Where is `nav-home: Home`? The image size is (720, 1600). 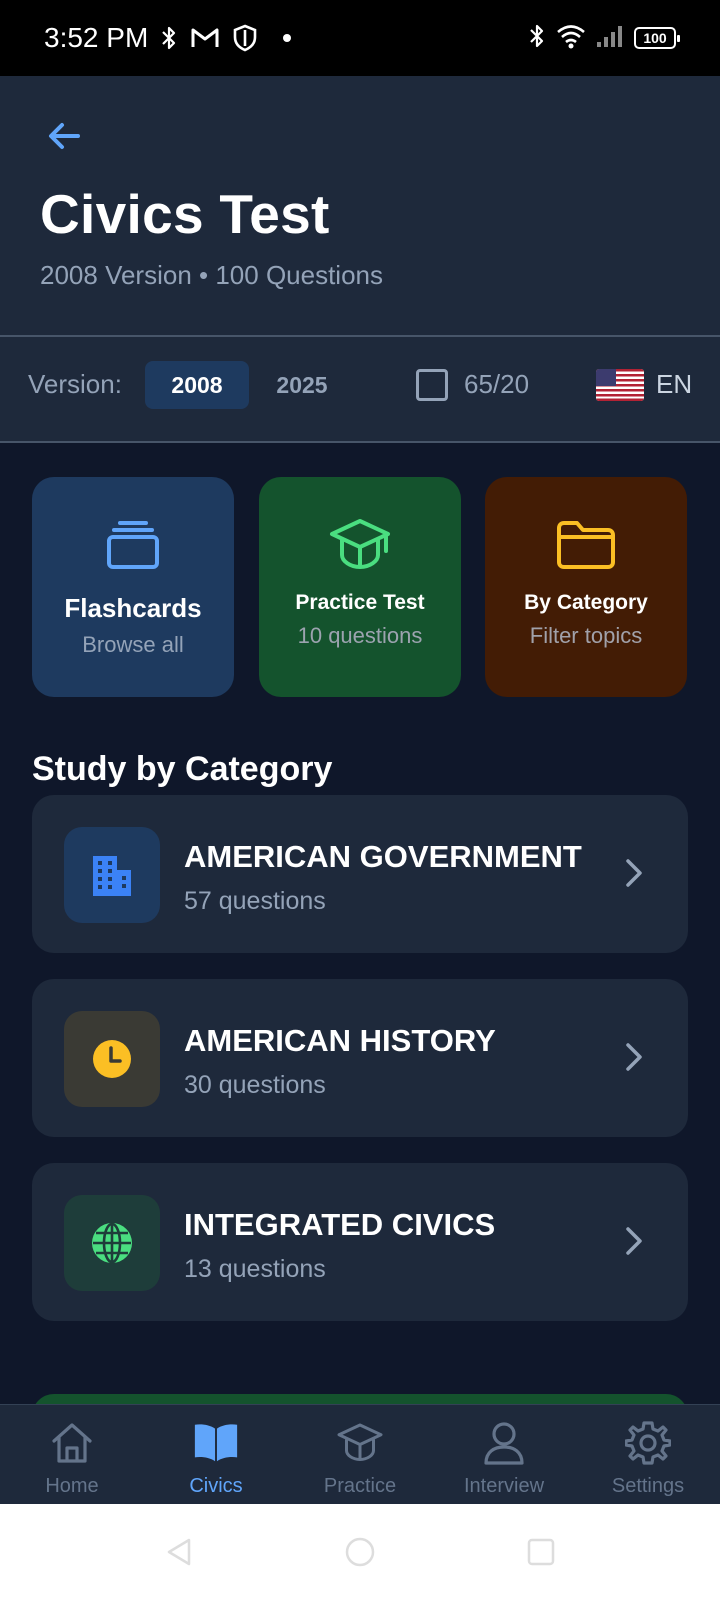
nav-home: Home is located at coordinates (72, 1454).